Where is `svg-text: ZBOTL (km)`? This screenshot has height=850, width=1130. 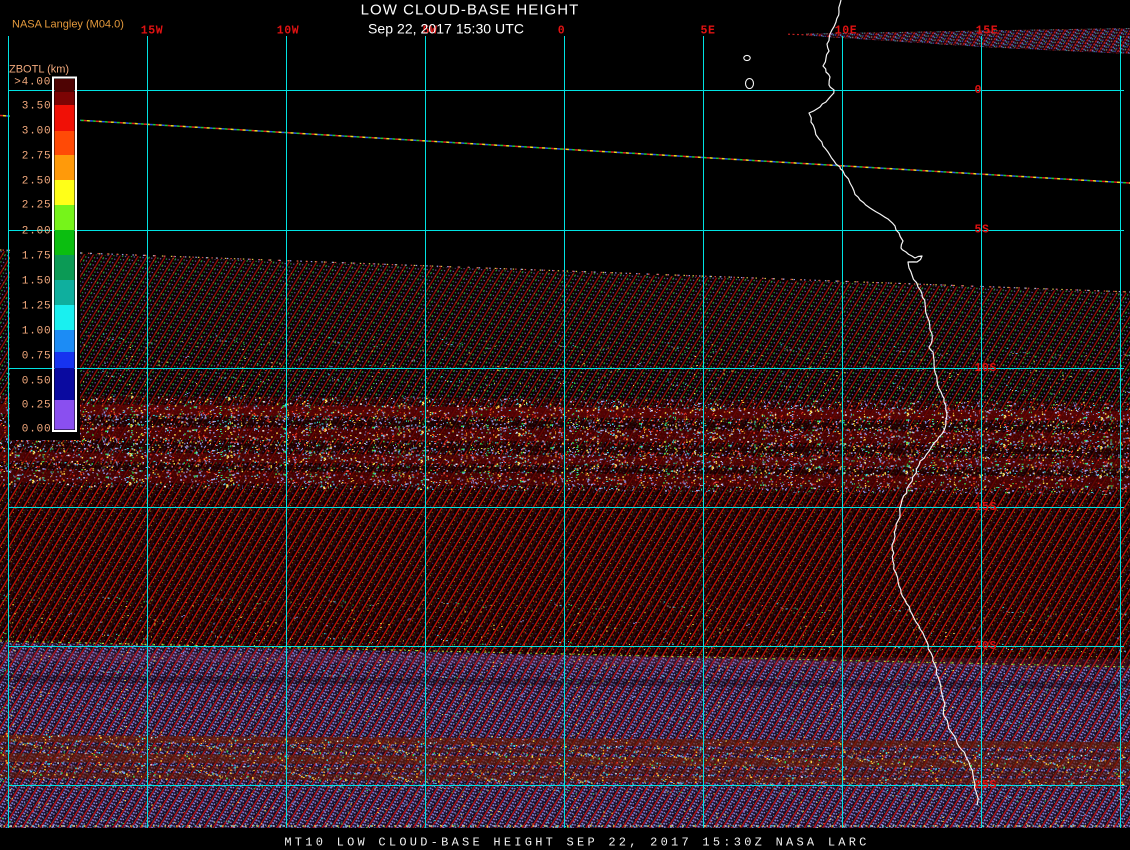
svg-text: ZBOTL (km) is located at coordinates (39, 70).